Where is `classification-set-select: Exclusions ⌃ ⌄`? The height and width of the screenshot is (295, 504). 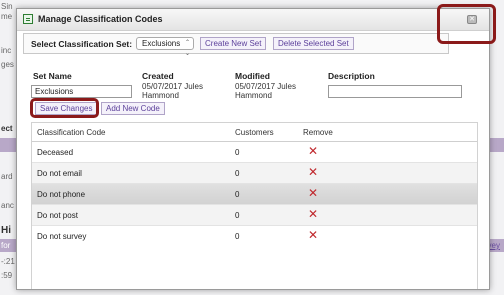 classification-set-select: Exclusions ⌃ ⌄ is located at coordinates (165, 47).